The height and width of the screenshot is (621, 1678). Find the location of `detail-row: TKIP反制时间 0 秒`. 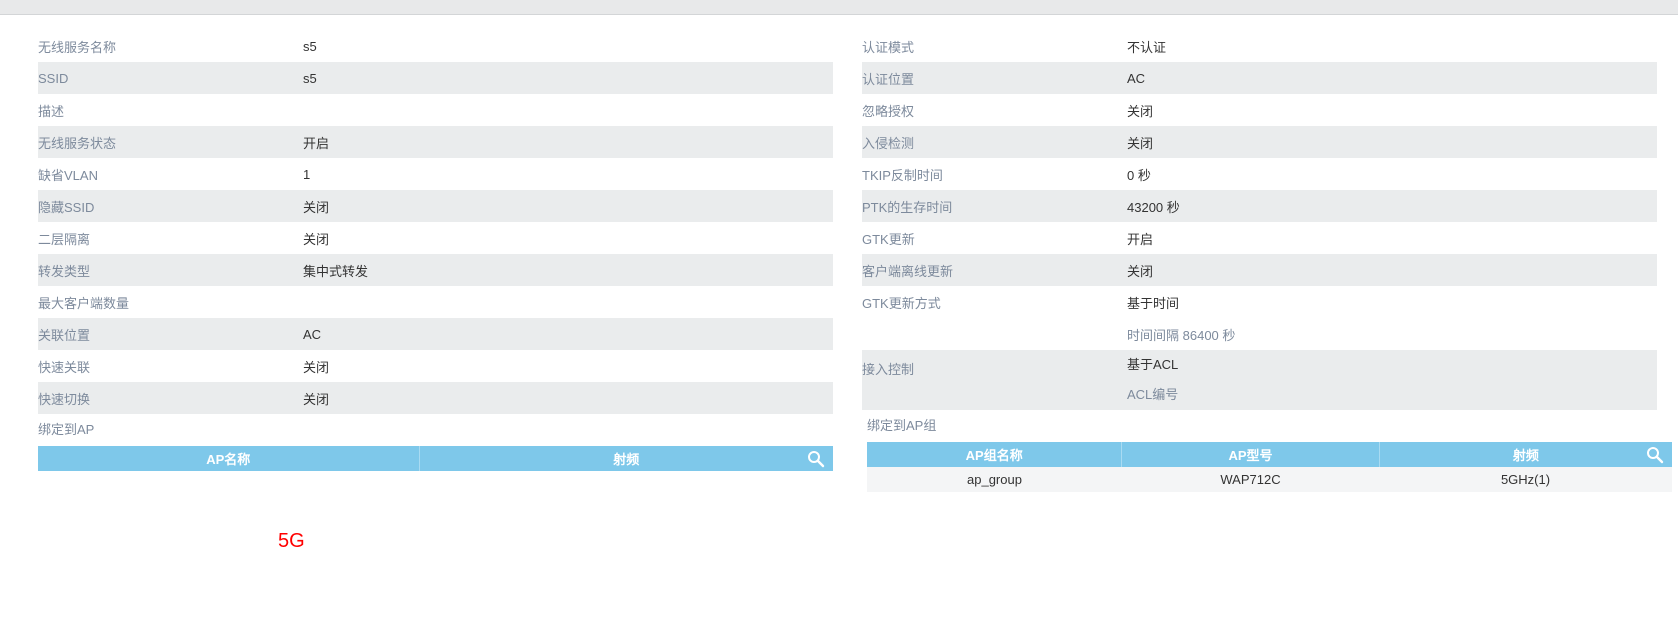

detail-row: TKIP反制时间 0 秒 is located at coordinates (1259, 174).